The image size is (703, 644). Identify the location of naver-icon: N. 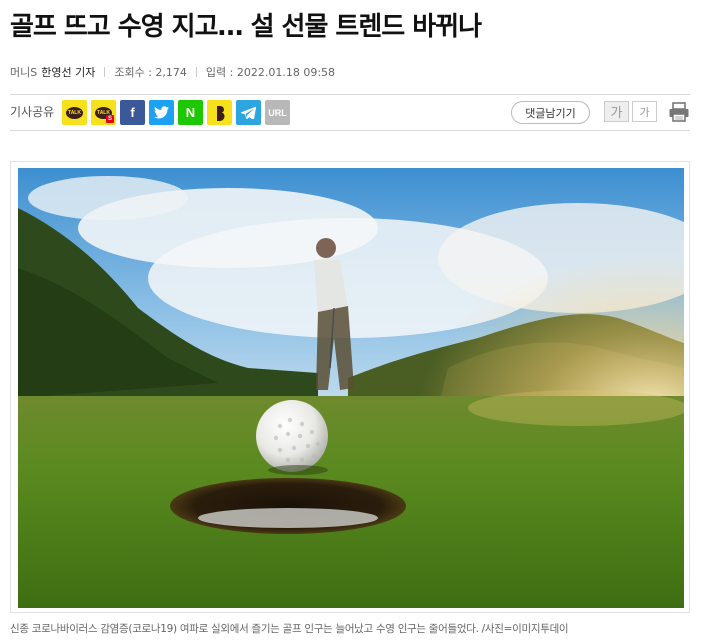
(190, 112).